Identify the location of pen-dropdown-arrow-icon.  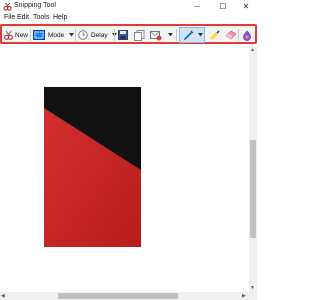
(200, 35).